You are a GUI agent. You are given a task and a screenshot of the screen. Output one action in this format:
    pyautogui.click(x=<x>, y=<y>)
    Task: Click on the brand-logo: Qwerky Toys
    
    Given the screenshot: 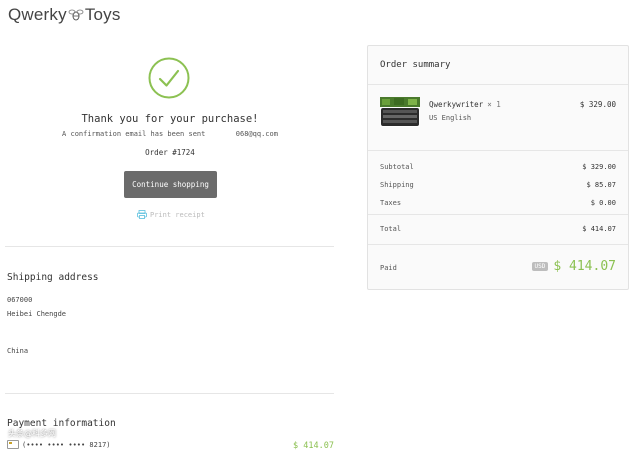 What is the action you would take?
    pyautogui.click(x=64, y=15)
    